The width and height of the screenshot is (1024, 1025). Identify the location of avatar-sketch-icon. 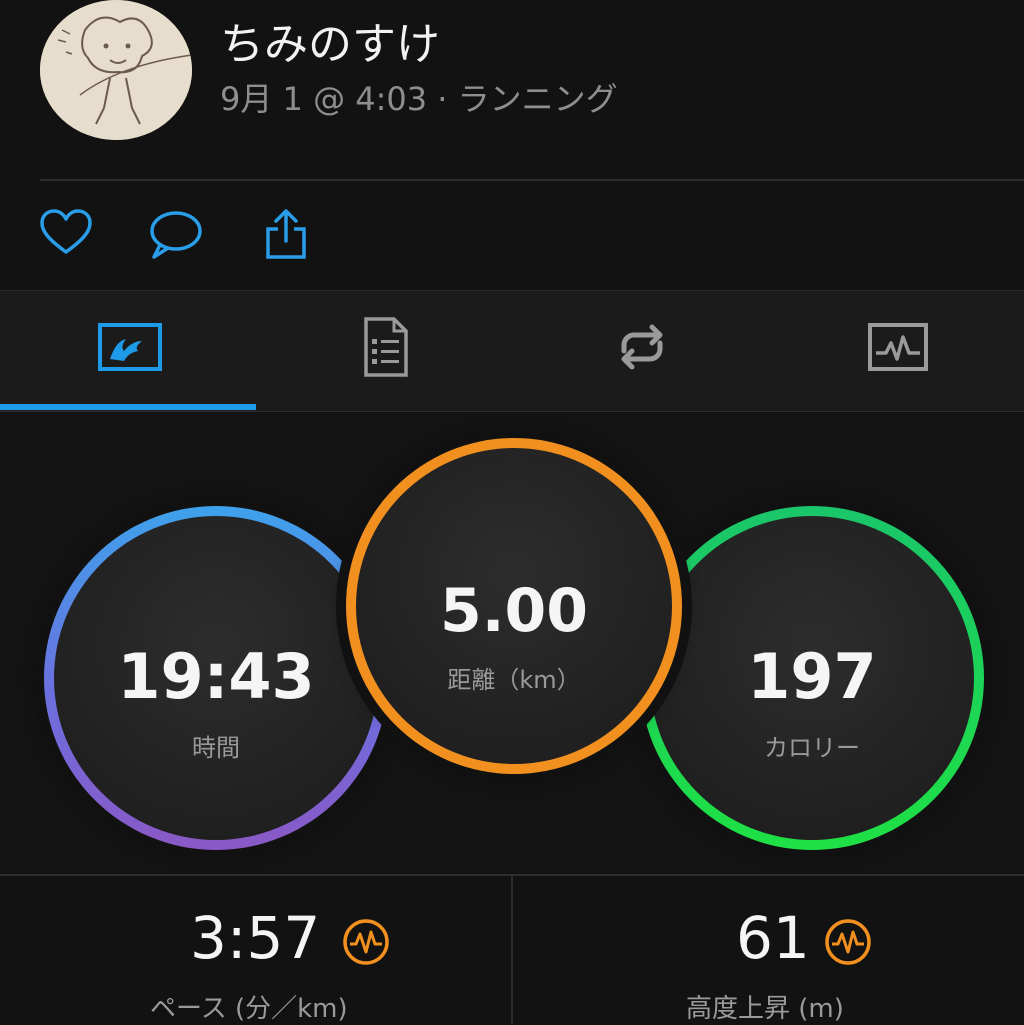
(116, 70).